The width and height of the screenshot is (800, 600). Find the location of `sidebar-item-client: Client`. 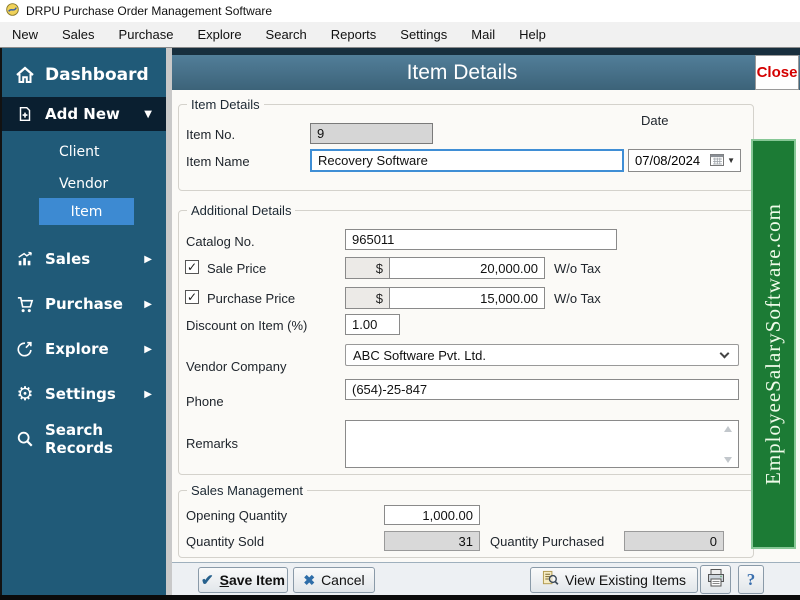

sidebar-item-client: Client is located at coordinates (85, 152).